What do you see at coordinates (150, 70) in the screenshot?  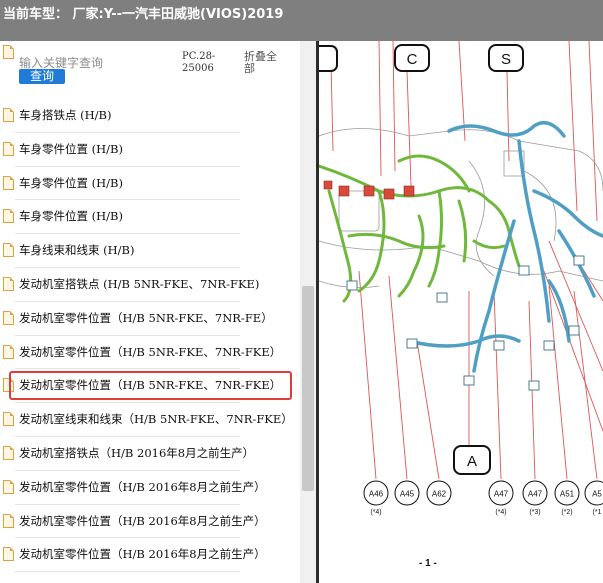 I see `search-row: 输入关键字查询 查询 PC.28-25006 折叠全部` at bounding box center [150, 70].